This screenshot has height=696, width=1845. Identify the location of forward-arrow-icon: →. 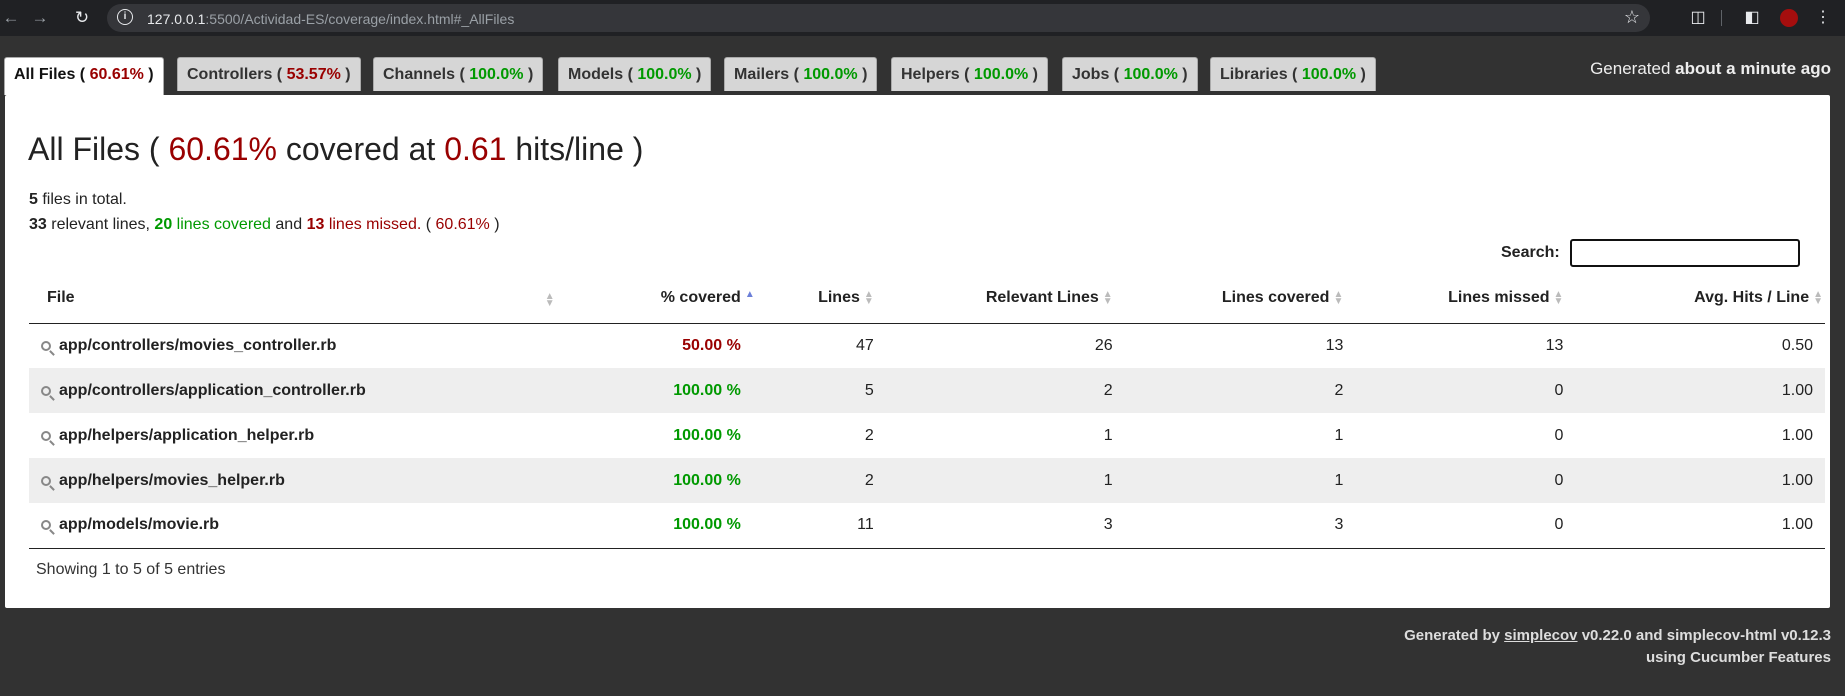
(40, 18).